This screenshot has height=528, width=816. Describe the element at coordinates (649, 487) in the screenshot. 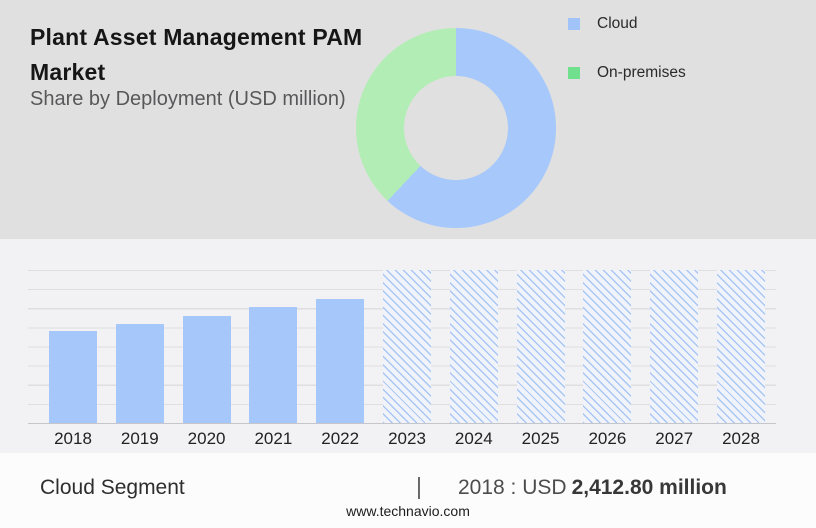

I see `value-amount: 2,412.80 million` at that location.